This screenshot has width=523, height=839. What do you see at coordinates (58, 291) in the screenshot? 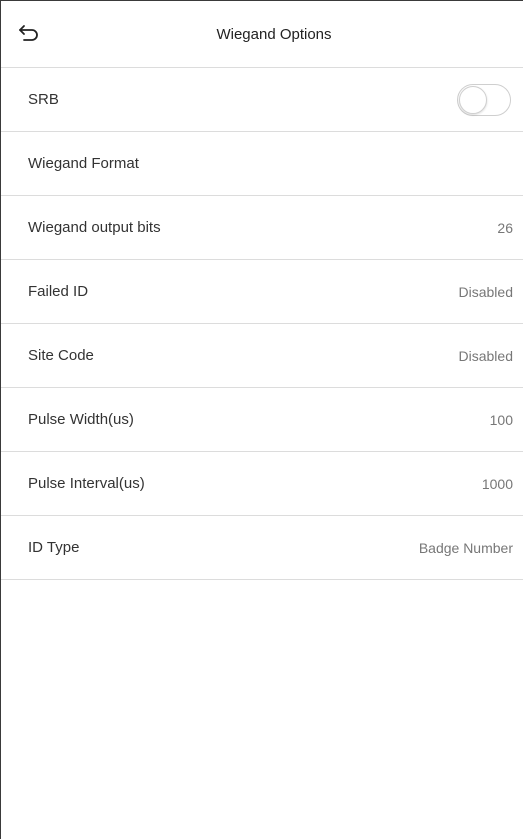
I see `setting-label: Failed ID` at bounding box center [58, 291].